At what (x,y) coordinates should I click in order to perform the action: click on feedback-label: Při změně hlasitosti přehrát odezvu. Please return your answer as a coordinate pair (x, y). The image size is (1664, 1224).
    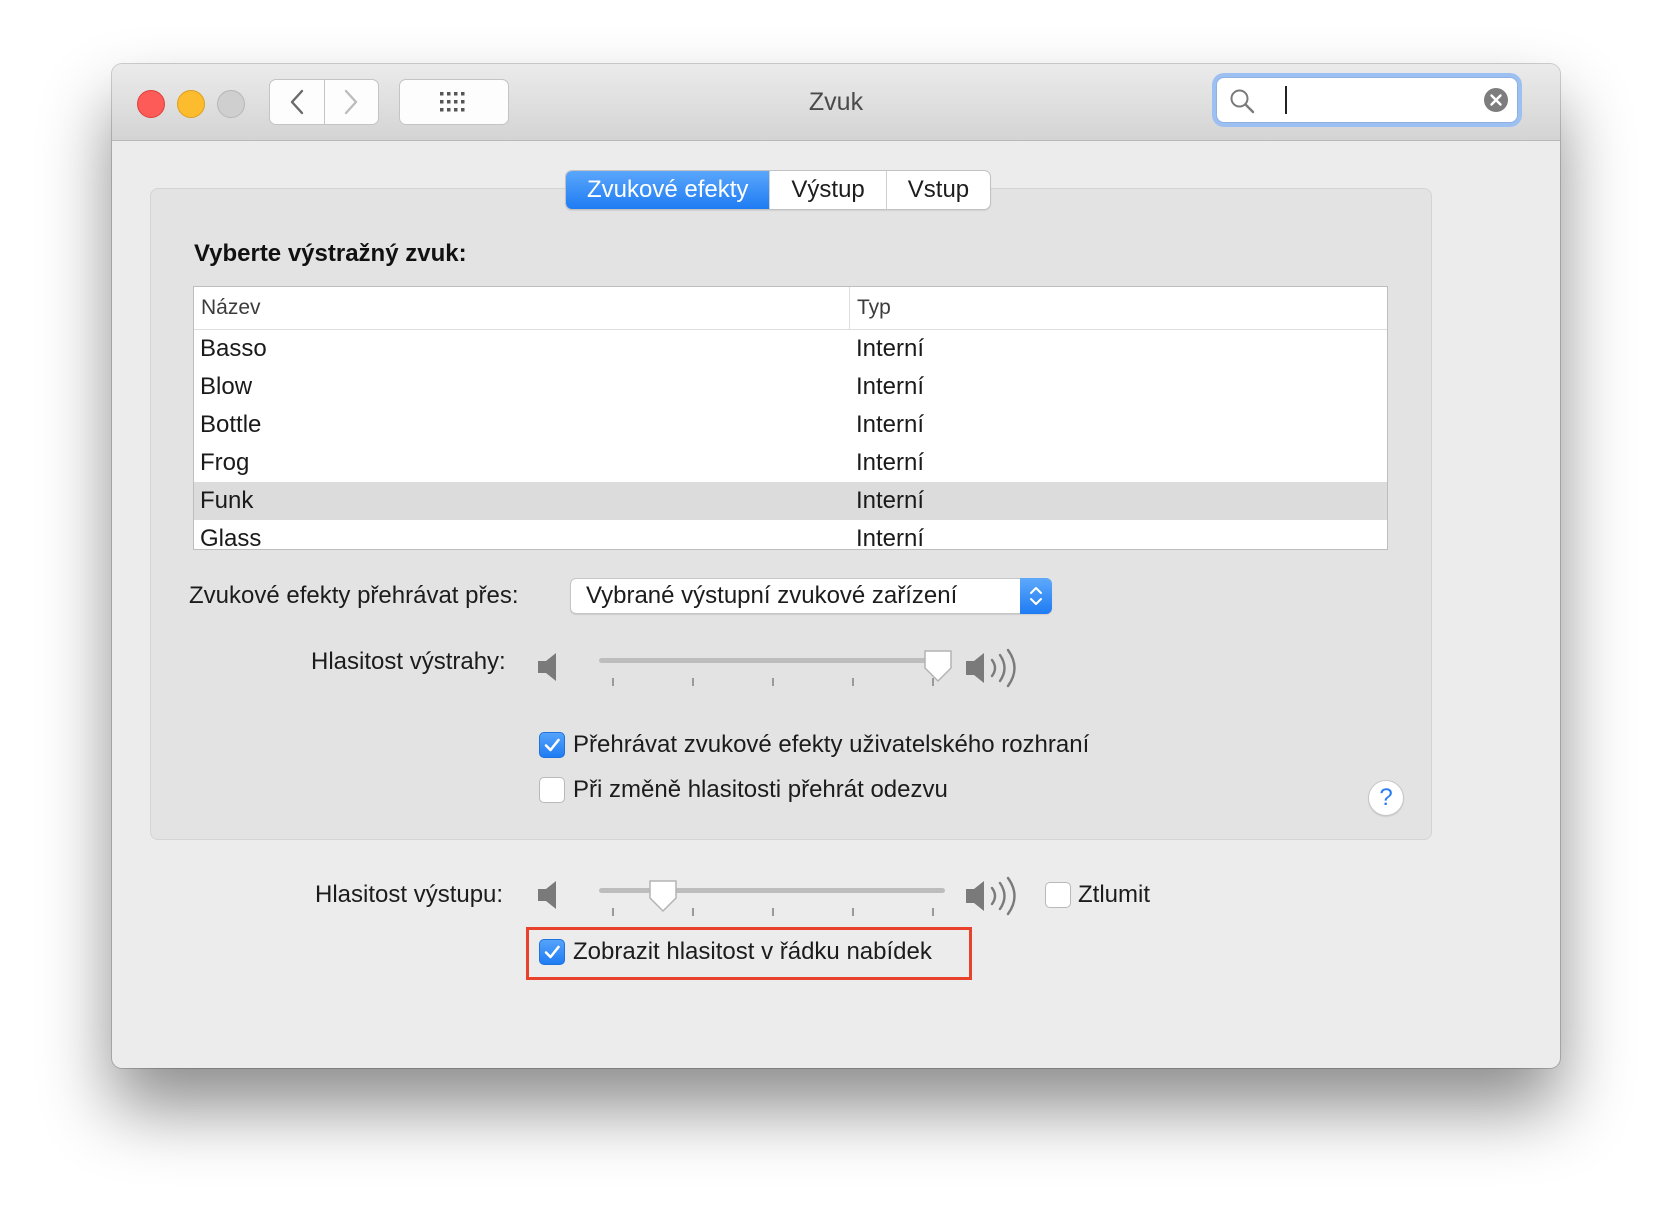
    Looking at the image, I should click on (760, 790).